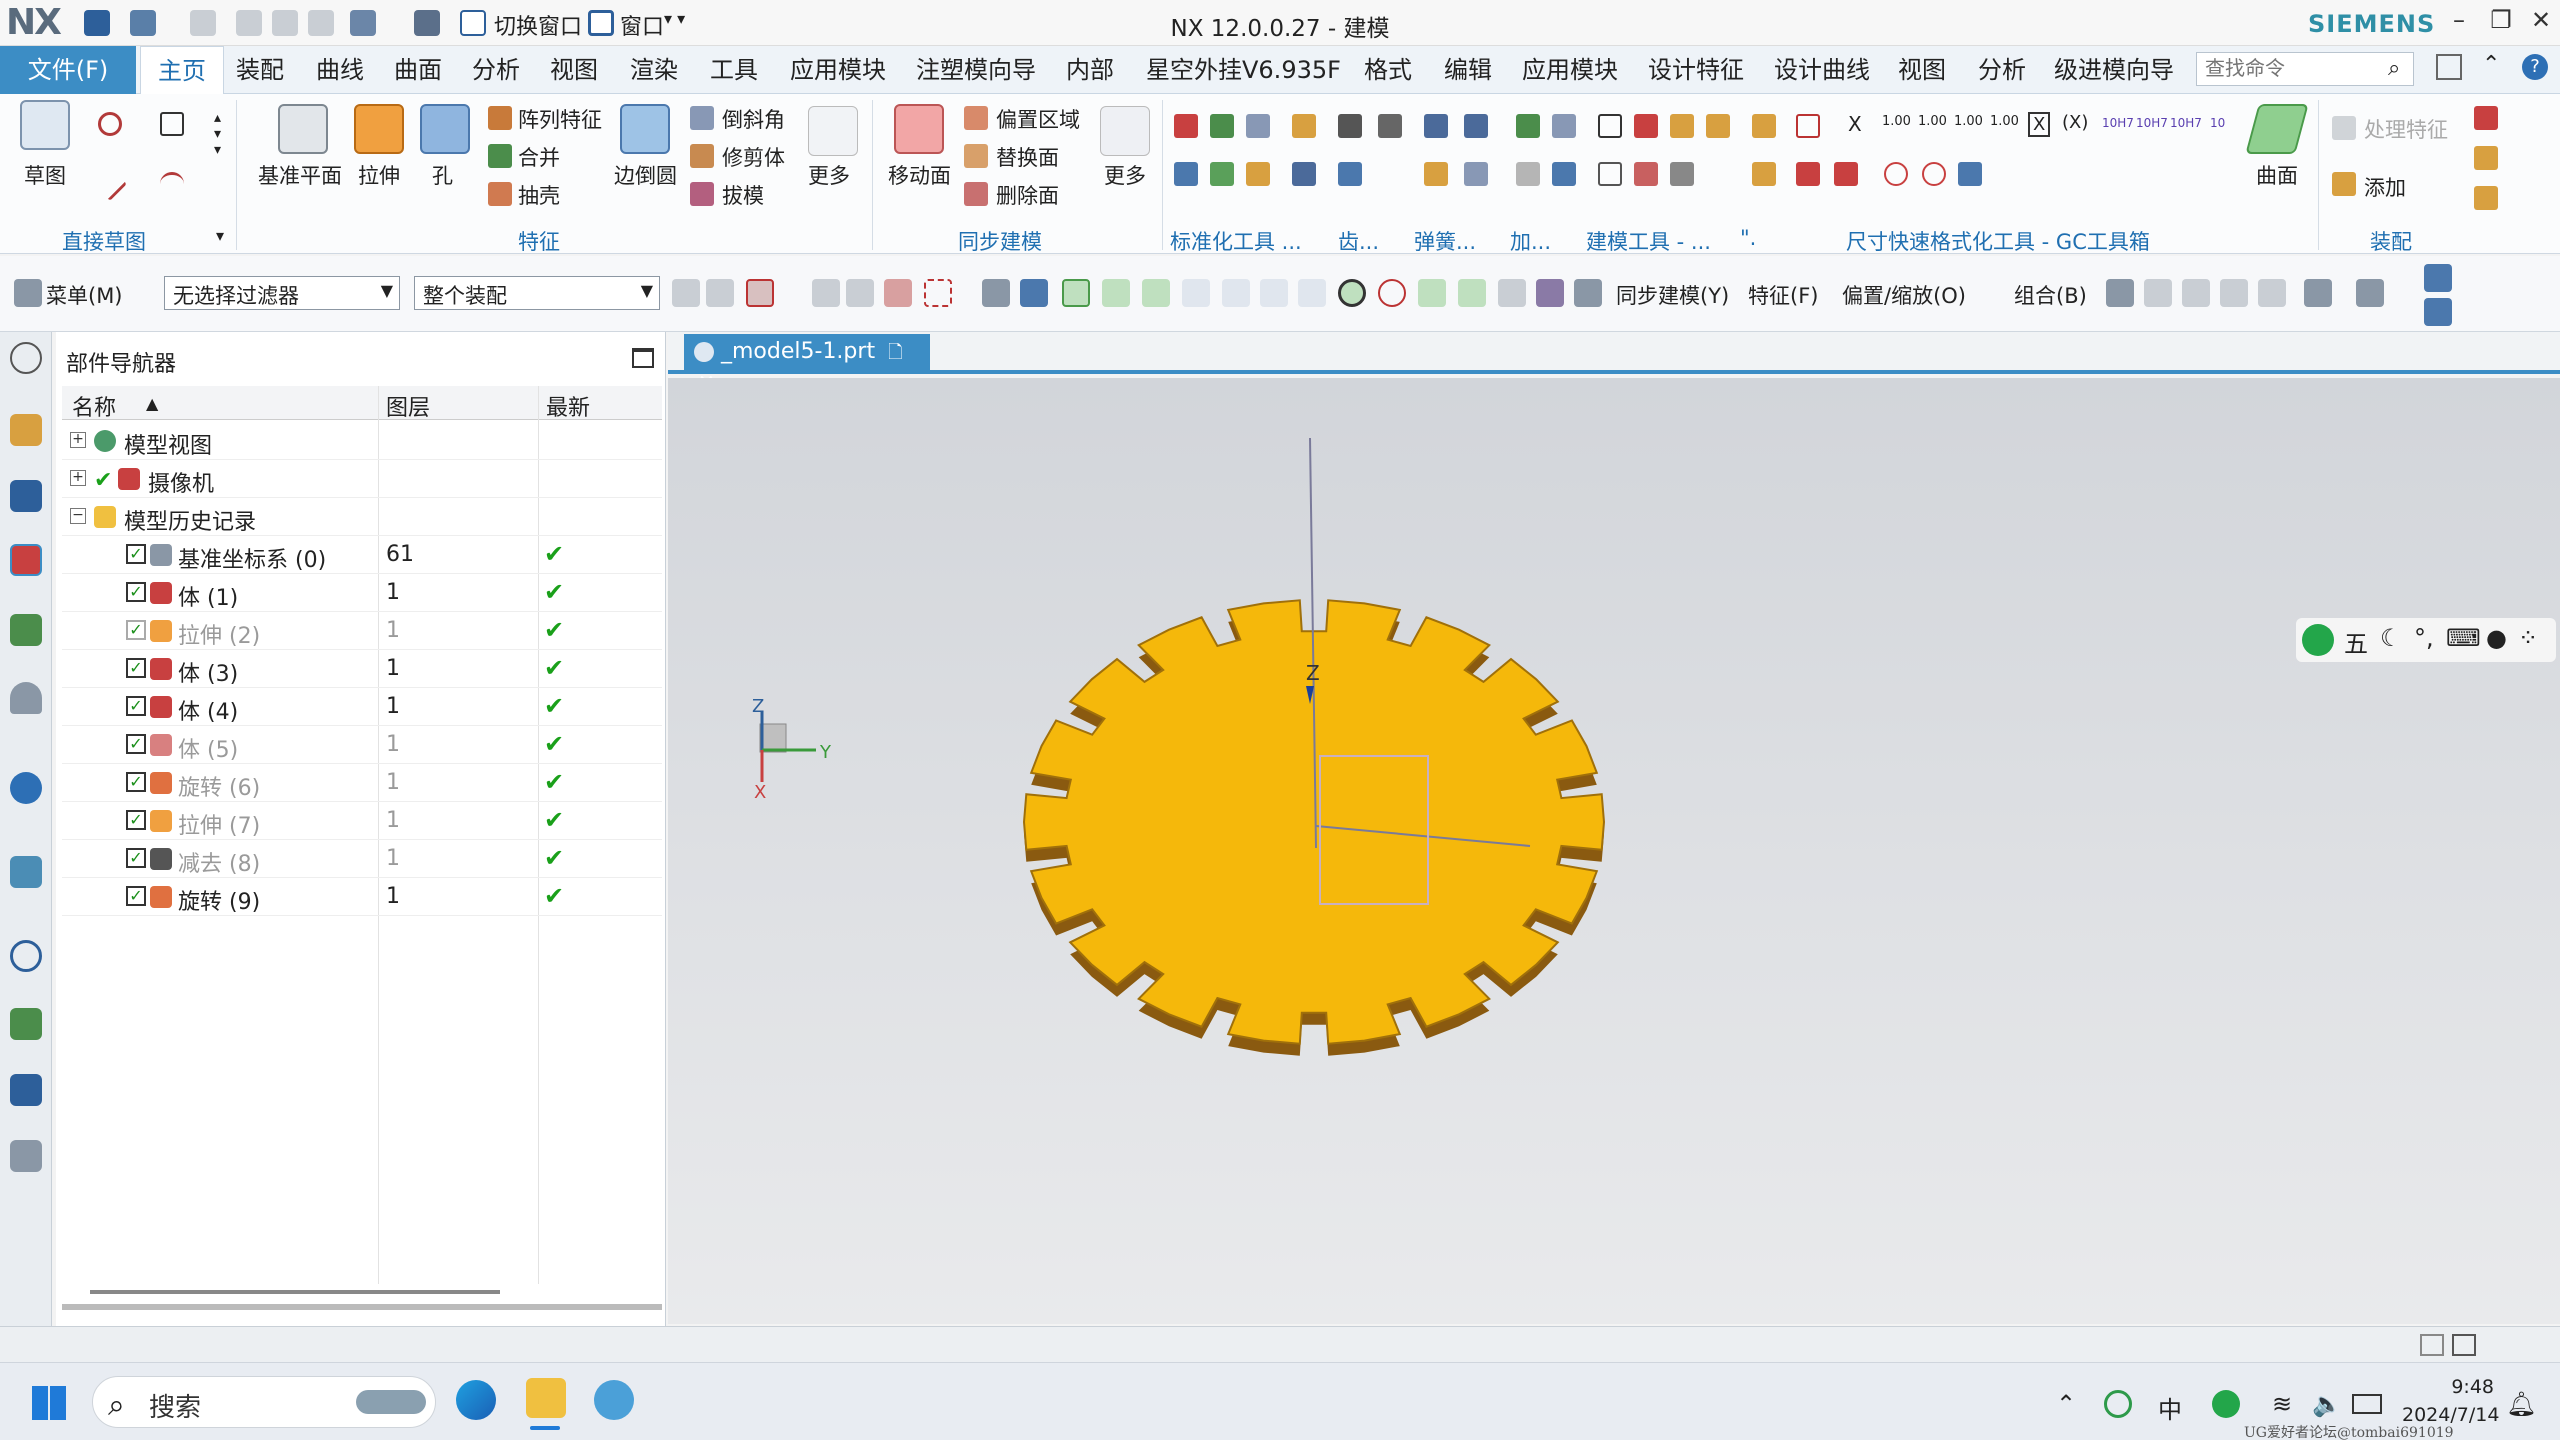  I want to click on reuse-library-icon, so click(26, 630).